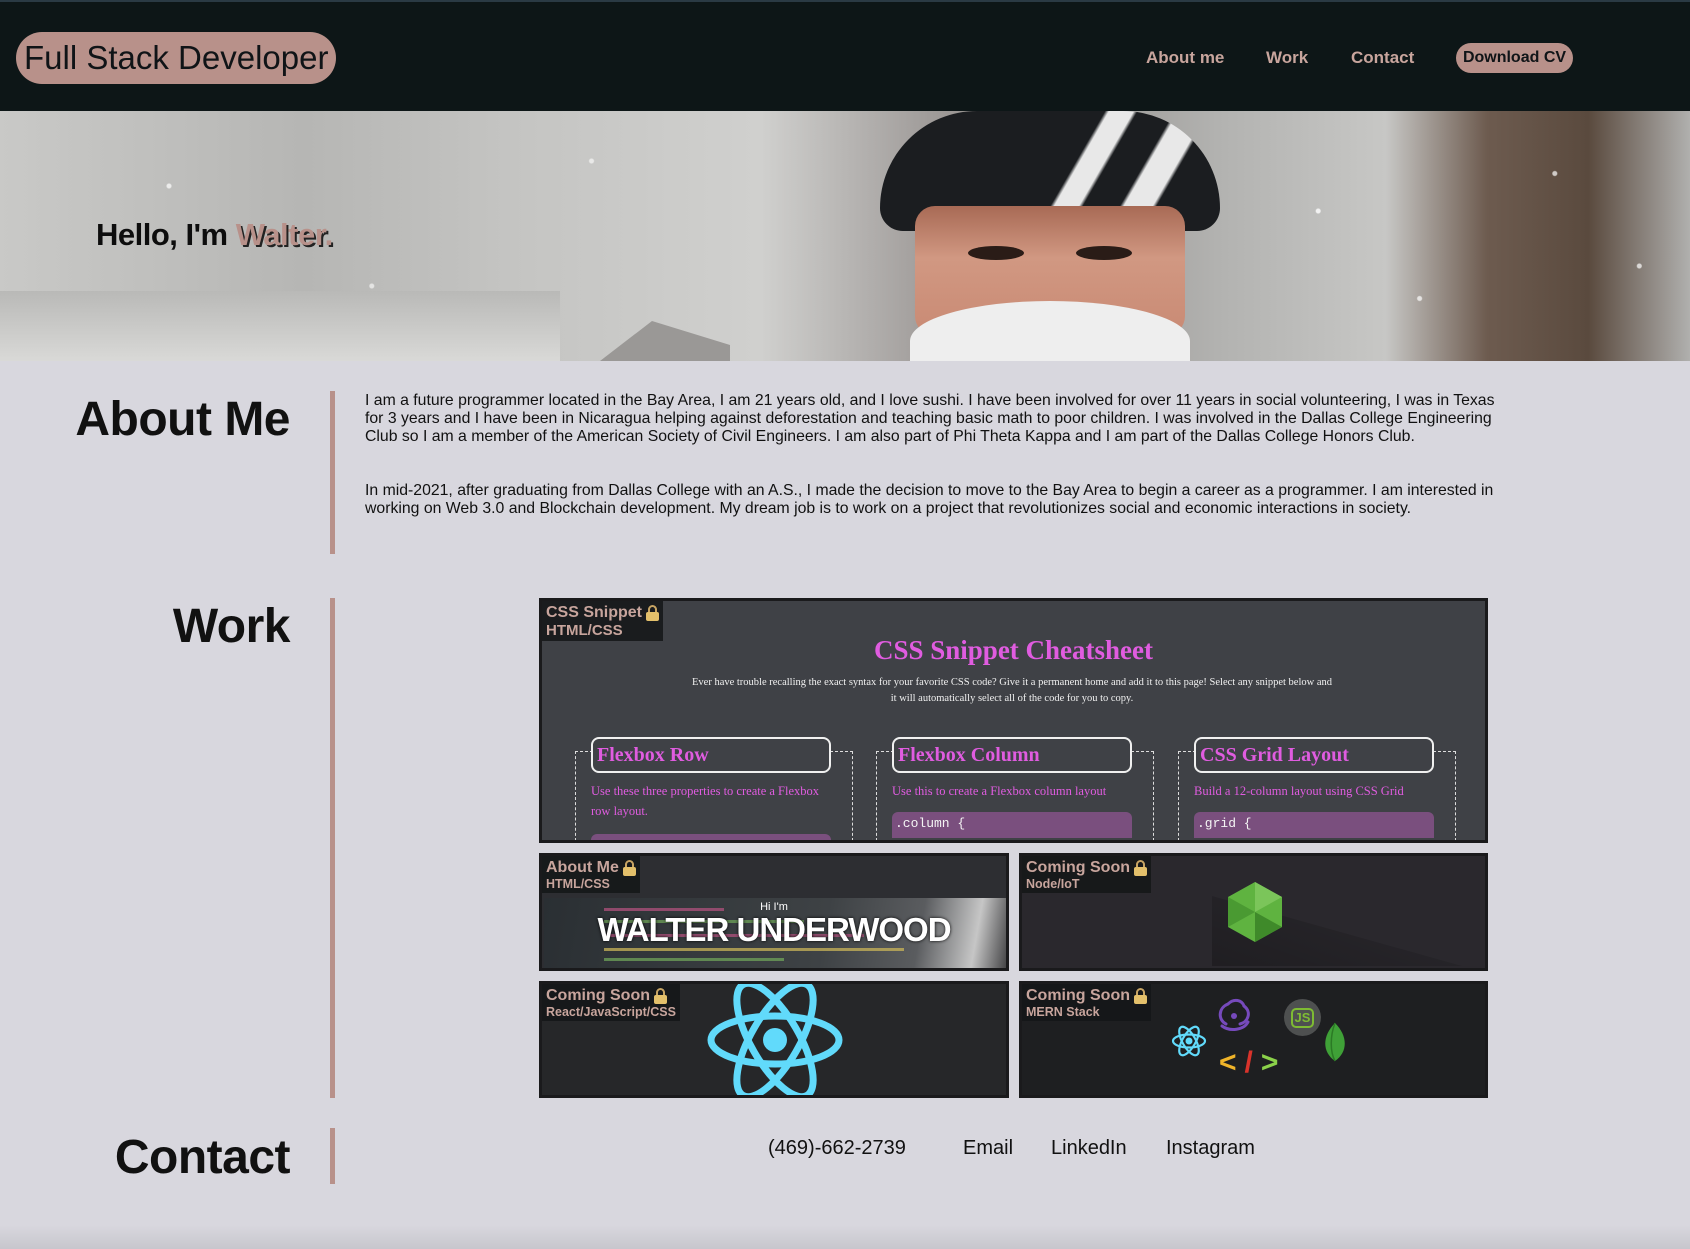 The width and height of the screenshot is (1690, 1249). I want to click on project-card-react: Coming Soon React/JavaScript/CSS, so click(774, 1039).